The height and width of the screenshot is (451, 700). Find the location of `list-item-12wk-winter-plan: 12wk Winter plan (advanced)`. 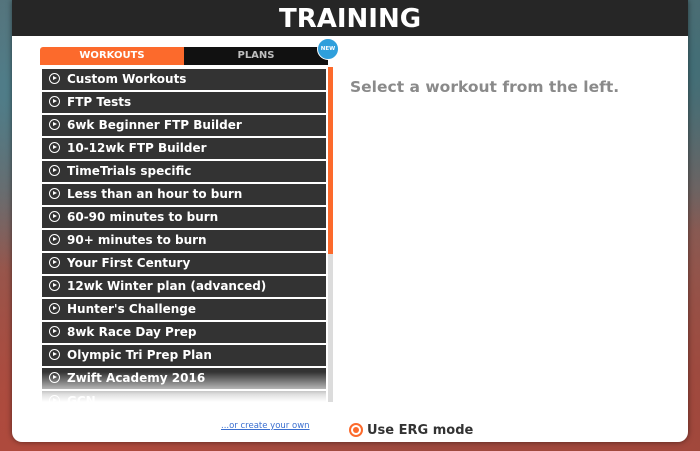

list-item-12wk-winter-plan: 12wk Winter plan (advanced) is located at coordinates (184, 287).